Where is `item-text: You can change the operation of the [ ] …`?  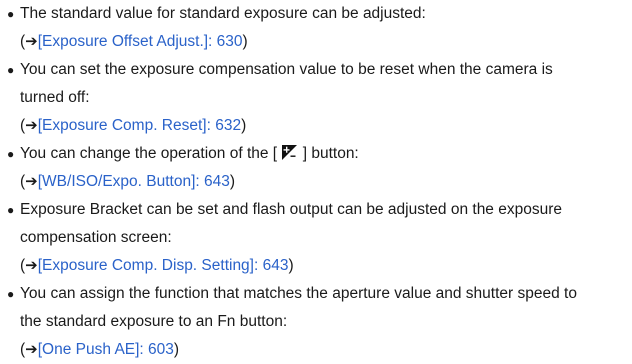 item-text: You can change the operation of the [ ] … is located at coordinates (189, 153).